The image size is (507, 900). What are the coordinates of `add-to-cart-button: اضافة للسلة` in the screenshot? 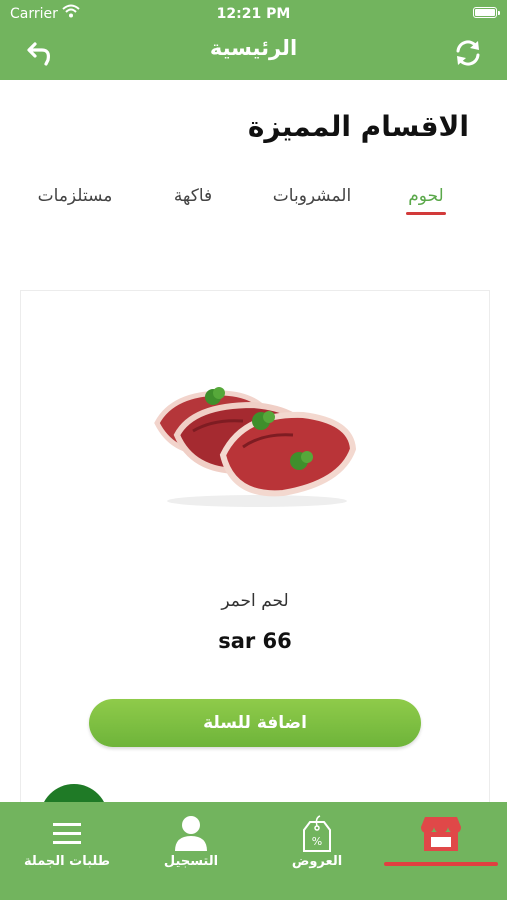 It's located at (255, 723).